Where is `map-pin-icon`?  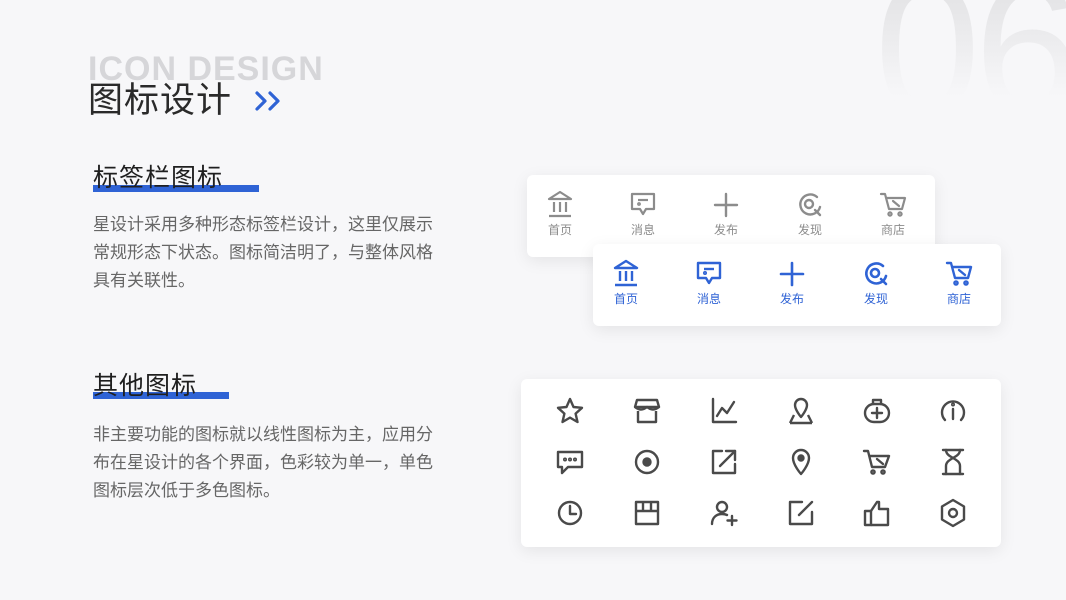 map-pin-icon is located at coordinates (801, 462).